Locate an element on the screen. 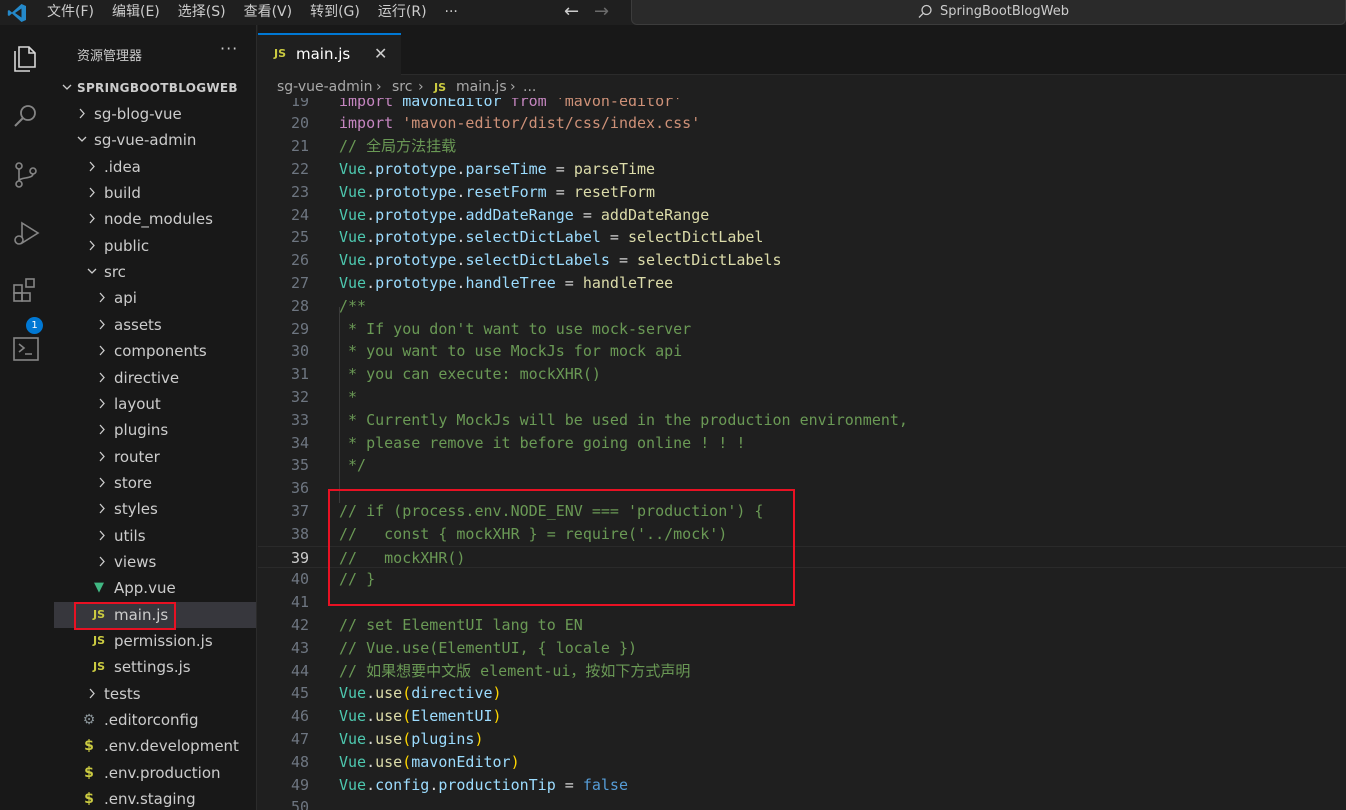  tree-folder: components is located at coordinates (155, 351).